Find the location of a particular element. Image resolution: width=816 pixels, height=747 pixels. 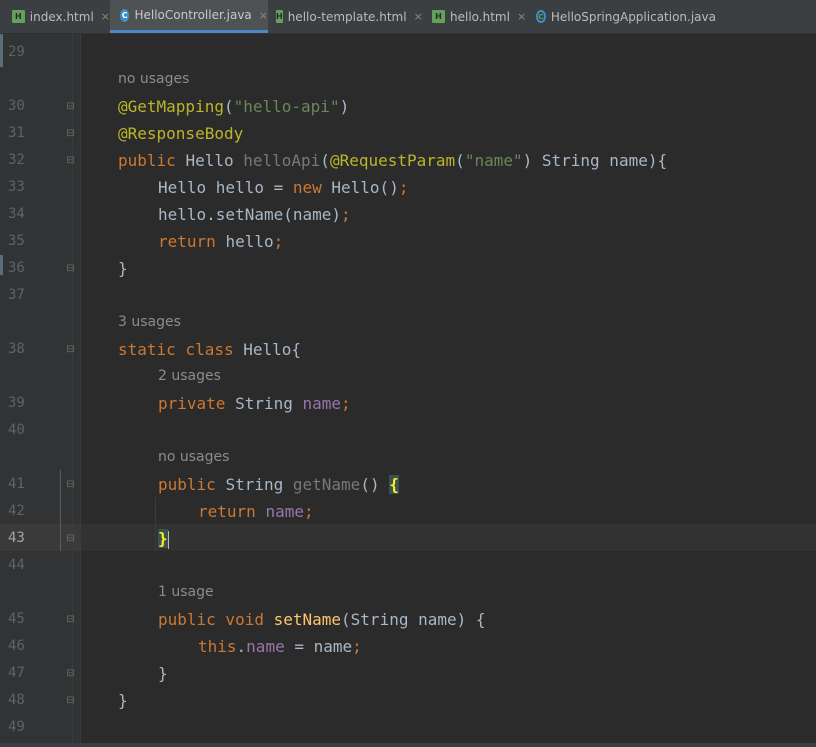

code-token: ) String name){ is located at coordinates (595, 160).